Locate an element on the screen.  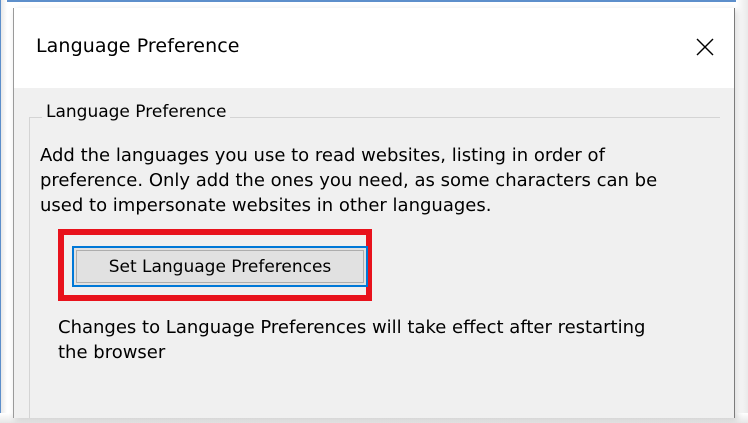
close-button is located at coordinates (705, 47).